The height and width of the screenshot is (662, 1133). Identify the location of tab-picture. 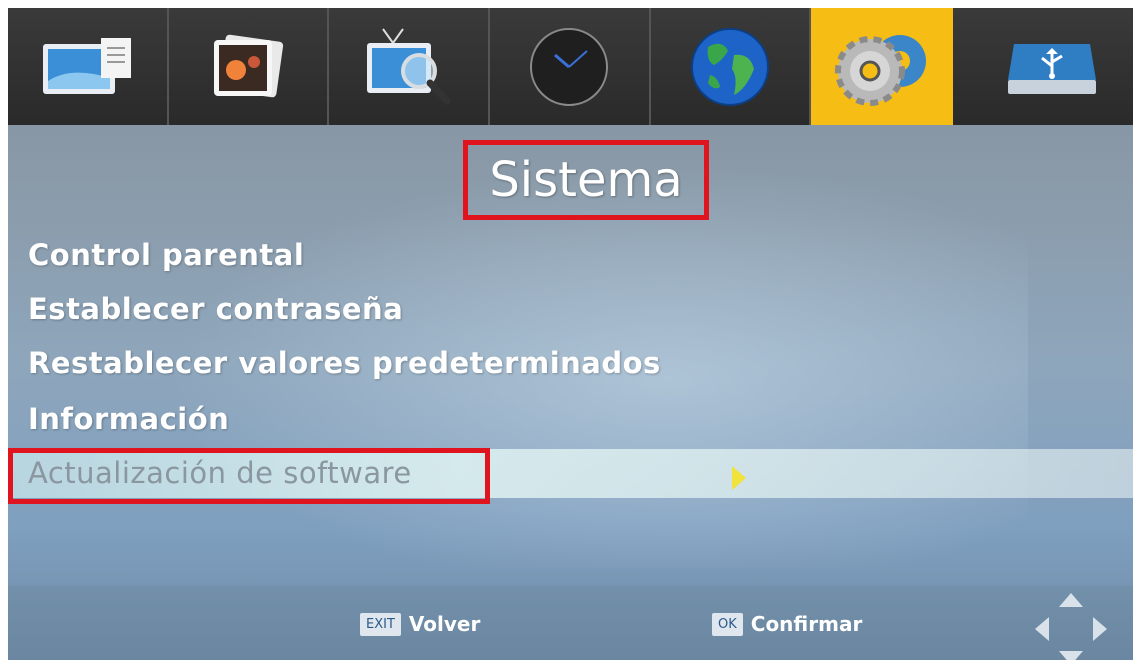
(88, 66).